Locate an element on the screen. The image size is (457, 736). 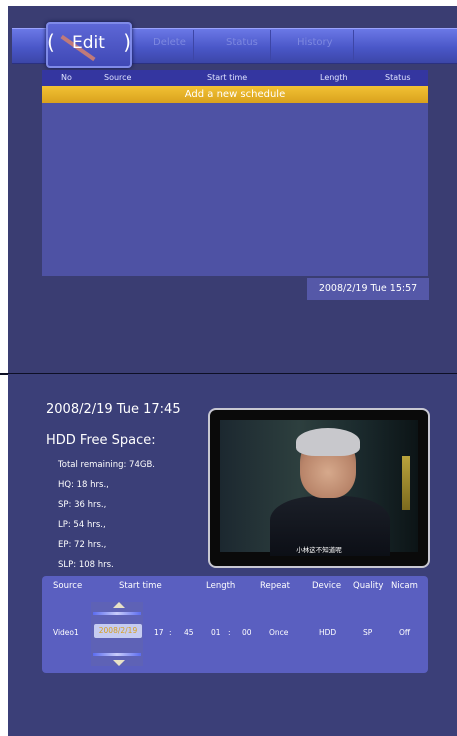
start-minute-field: 45 is located at coordinates (189, 632).